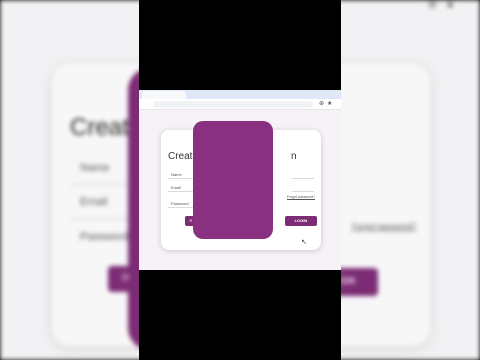 This screenshot has height=360, width=480. What do you see at coordinates (95, 168) in the screenshot?
I see `bg-name-label: Name` at bounding box center [95, 168].